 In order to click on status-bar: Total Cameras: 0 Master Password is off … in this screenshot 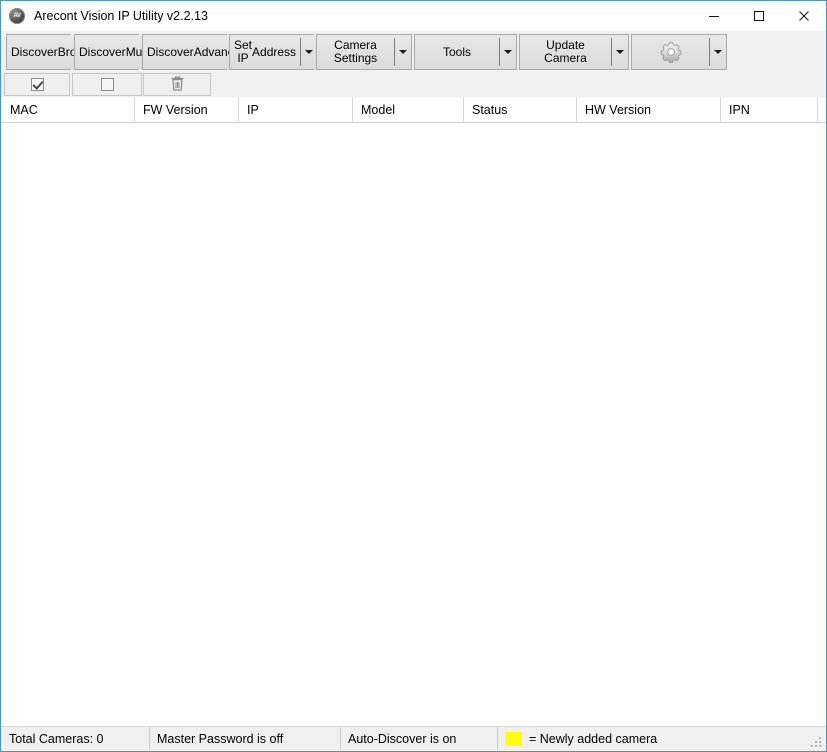, I will do `click(413, 738)`.